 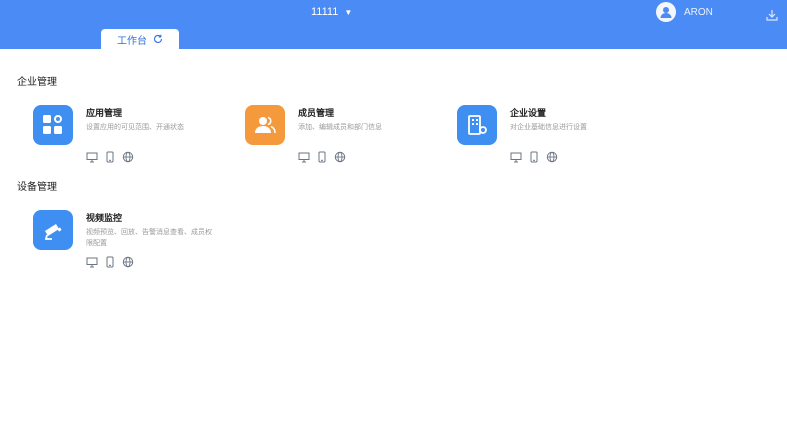 What do you see at coordinates (528, 112) in the screenshot?
I see `app-name: 企业设置` at bounding box center [528, 112].